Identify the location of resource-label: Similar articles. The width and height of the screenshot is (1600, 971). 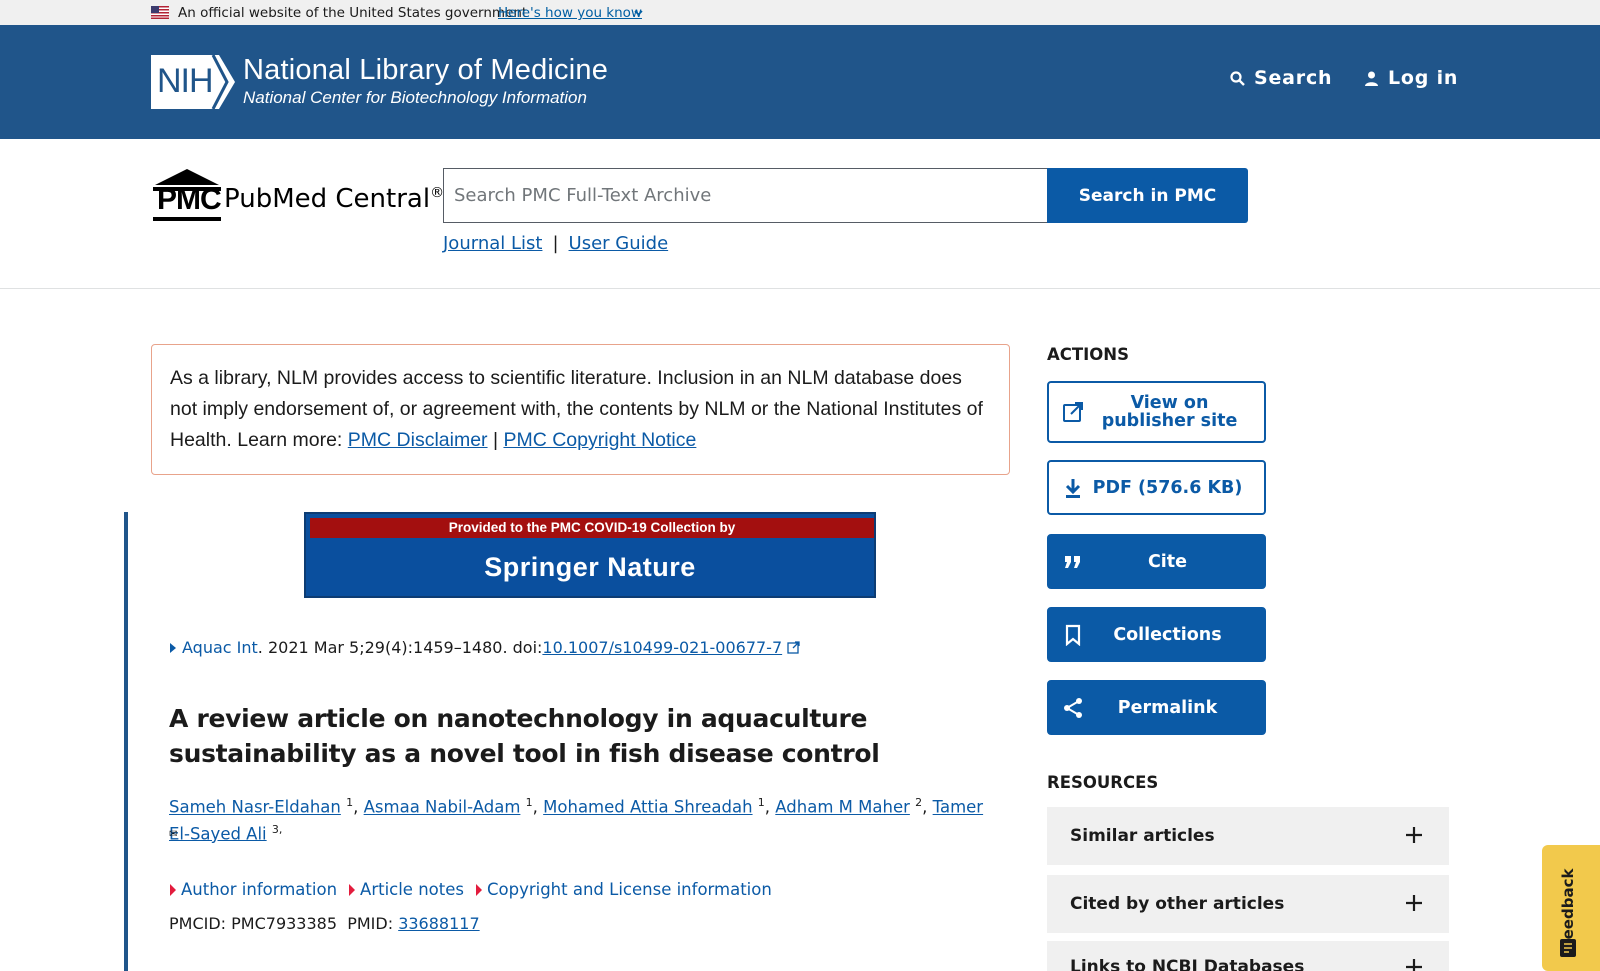
(1142, 836).